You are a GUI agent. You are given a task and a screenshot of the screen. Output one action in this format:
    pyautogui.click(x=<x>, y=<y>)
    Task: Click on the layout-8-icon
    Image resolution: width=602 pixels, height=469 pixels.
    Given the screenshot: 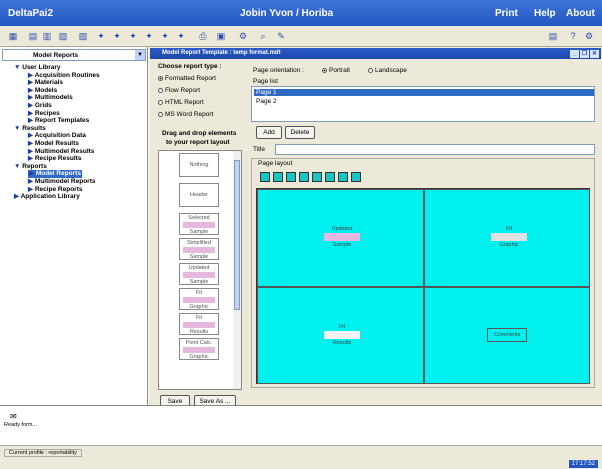 What is the action you would take?
    pyautogui.click(x=356, y=177)
    